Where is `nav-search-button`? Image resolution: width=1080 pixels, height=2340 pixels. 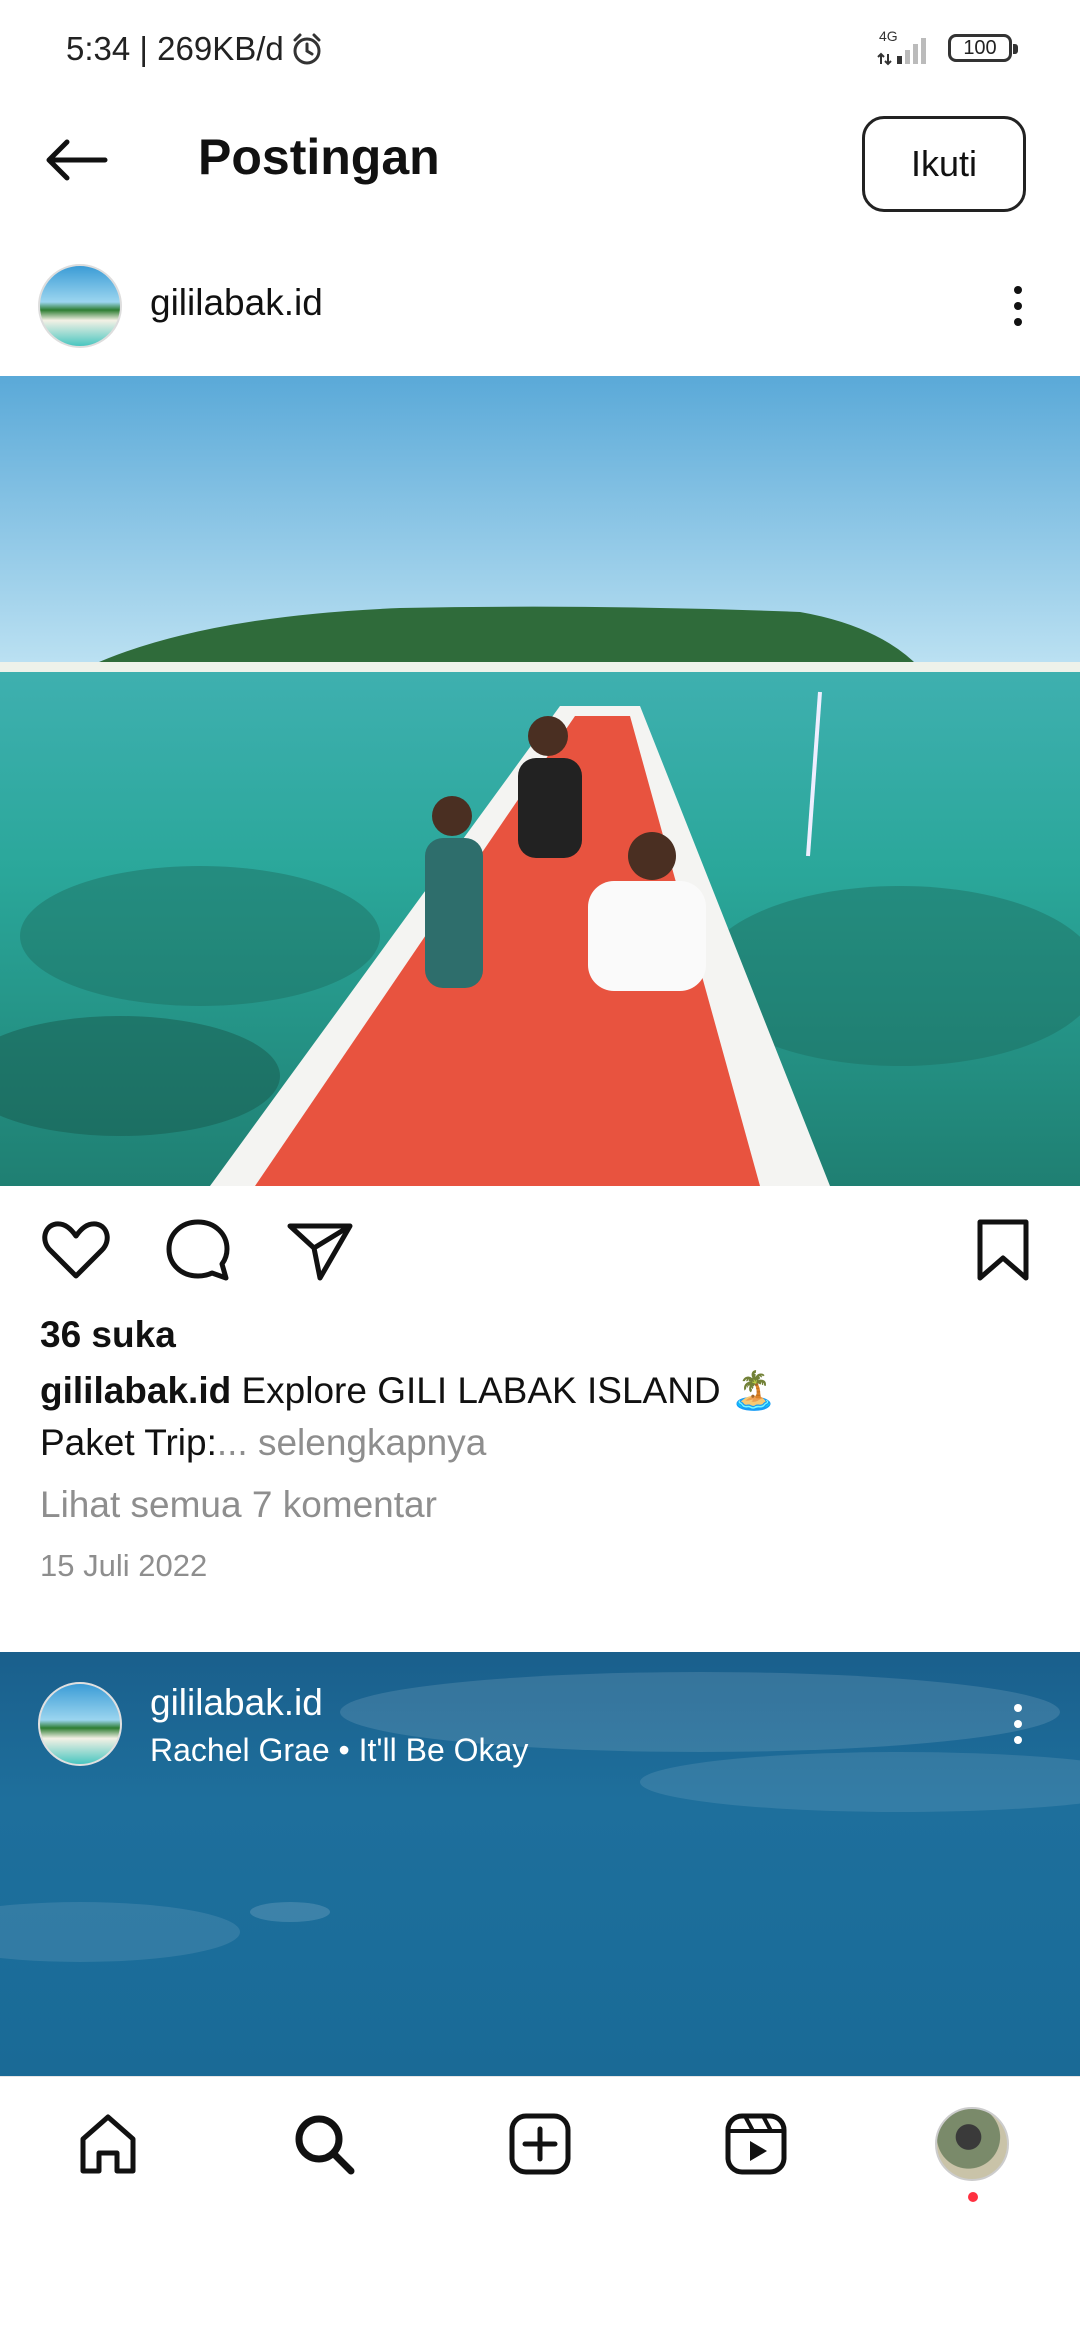
nav-search-button is located at coordinates (324, 2144).